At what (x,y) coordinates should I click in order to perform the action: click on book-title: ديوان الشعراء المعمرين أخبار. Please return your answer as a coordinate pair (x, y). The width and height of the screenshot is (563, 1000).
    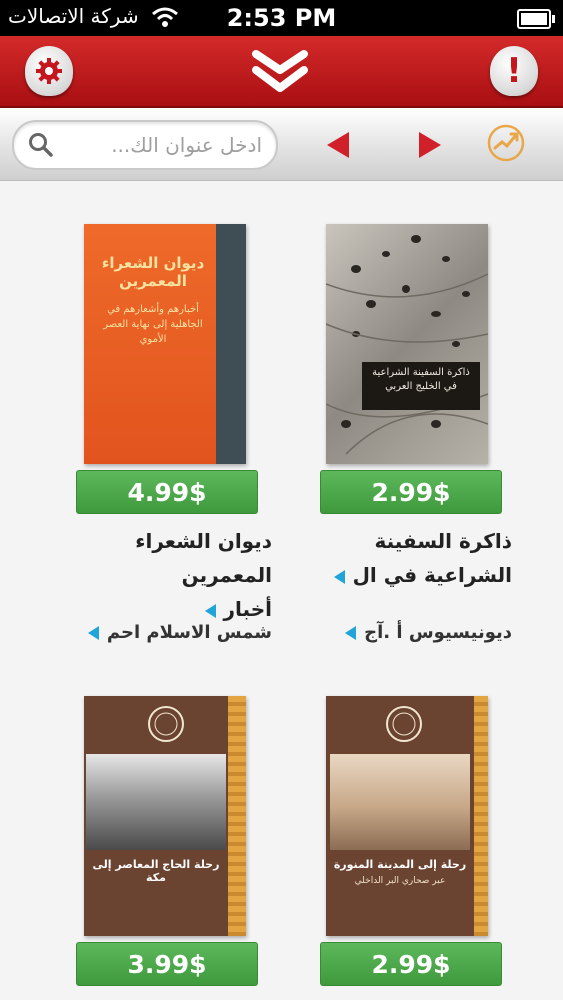
    Looking at the image, I should click on (162, 575).